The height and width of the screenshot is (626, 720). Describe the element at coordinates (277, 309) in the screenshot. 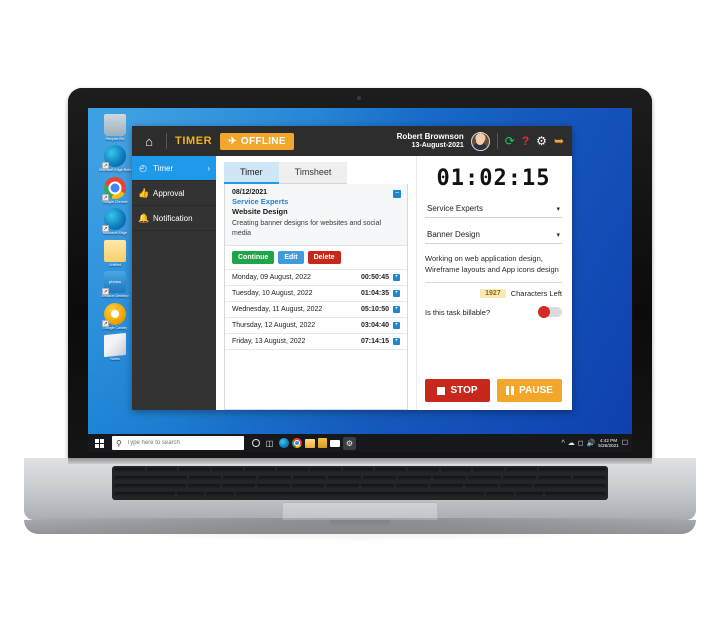

I see `day-label: Wednesday, 11 August, 2022` at that location.